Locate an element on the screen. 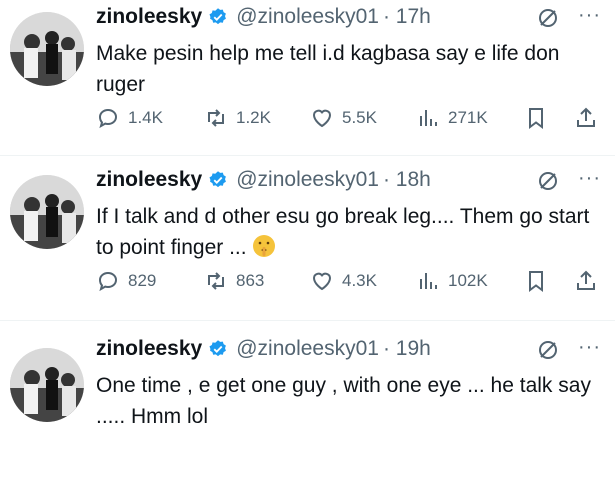  views-count: 271K is located at coordinates (468, 117).